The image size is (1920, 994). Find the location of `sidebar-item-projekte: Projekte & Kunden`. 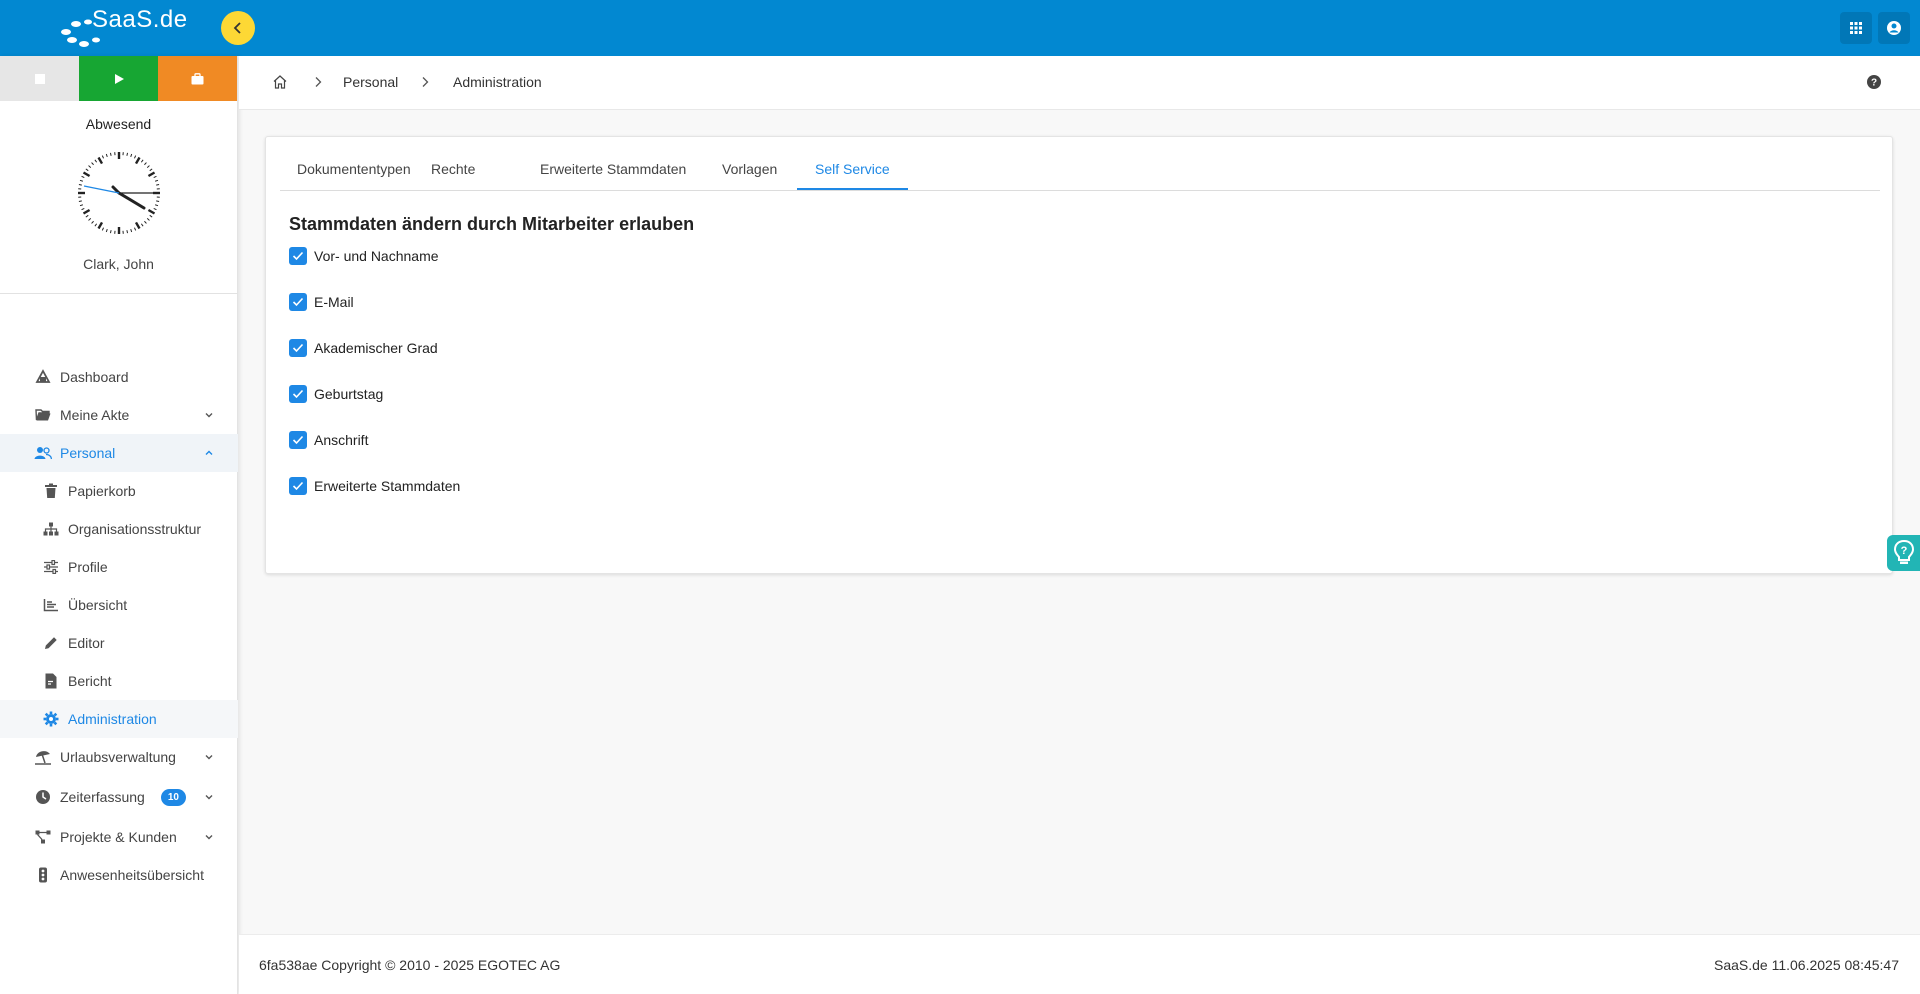

sidebar-item-projekte: Projekte & Kunden is located at coordinates (119, 837).